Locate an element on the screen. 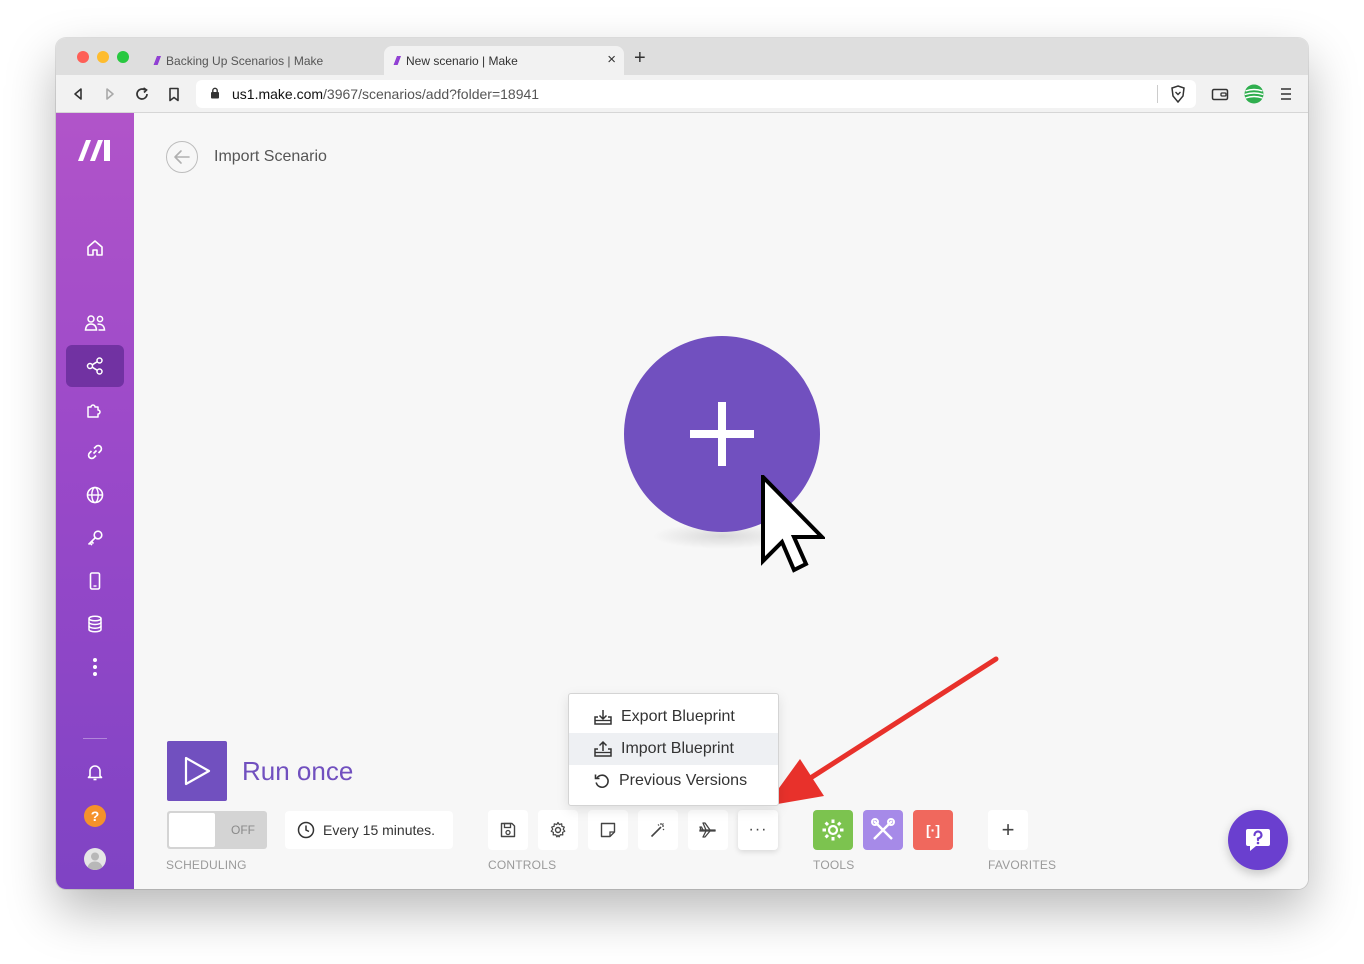 The width and height of the screenshot is (1364, 964). sidebar-item-webhooks is located at coordinates (95, 495).